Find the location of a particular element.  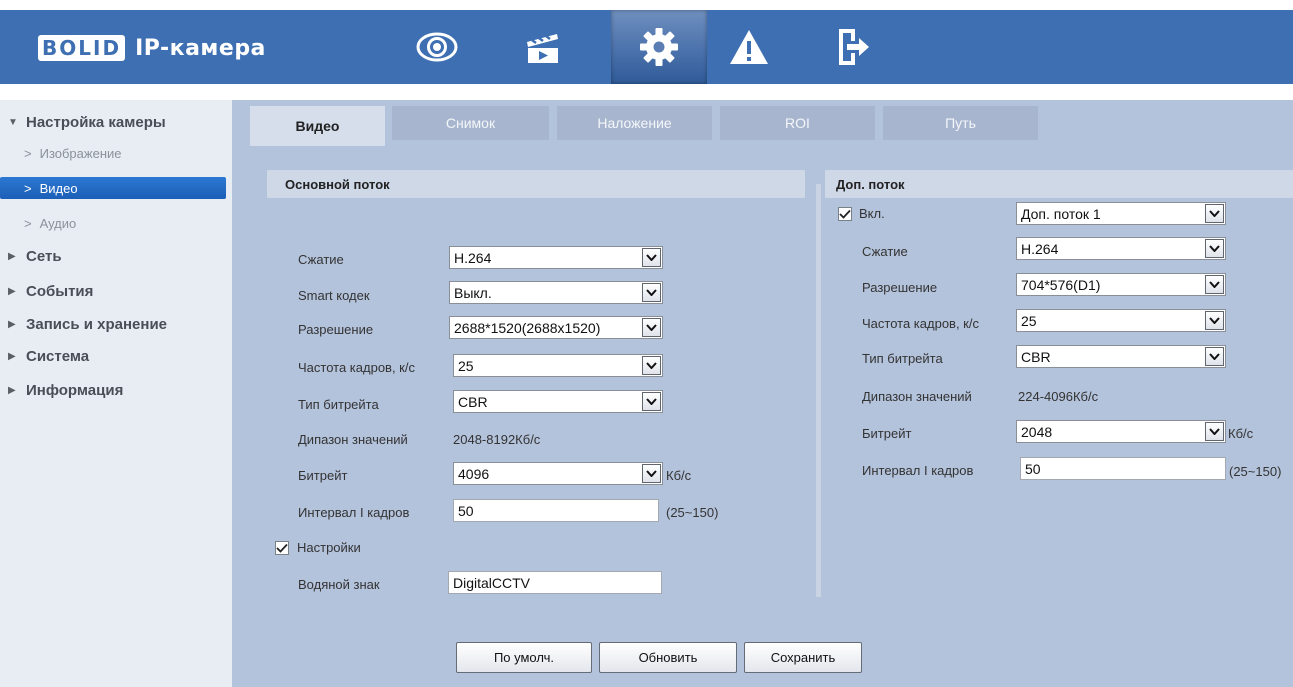

sidebar-item-storage: ▶ Запись и хранение is located at coordinates (87, 324).